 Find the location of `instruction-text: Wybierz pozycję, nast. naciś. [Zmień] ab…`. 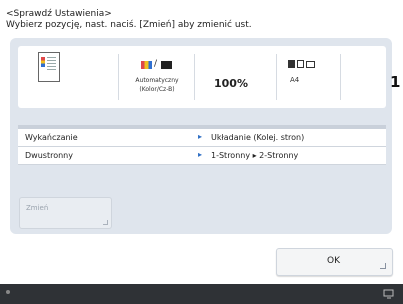

instruction-text: Wybierz pozycję, nast. naciś. [Zmień] ab… is located at coordinates (129, 25).